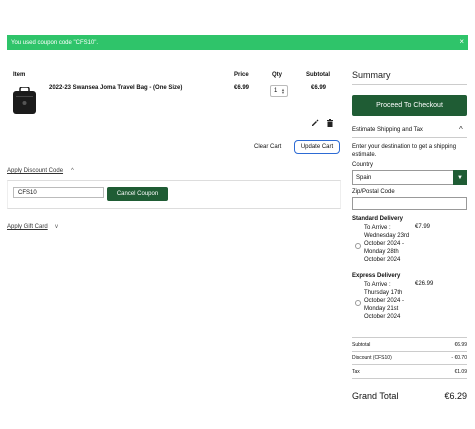 This screenshot has height=429, width=475. I want to click on country-value: Spain, so click(364, 177).